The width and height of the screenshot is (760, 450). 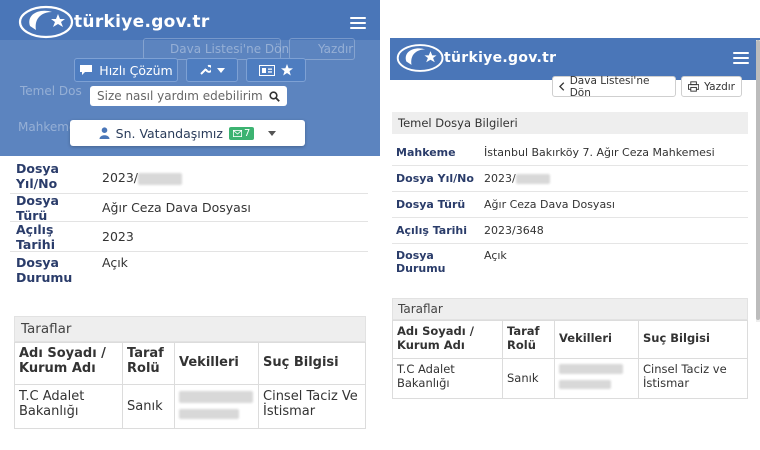 I want to click on detail-value: 2023, so click(x=118, y=236).